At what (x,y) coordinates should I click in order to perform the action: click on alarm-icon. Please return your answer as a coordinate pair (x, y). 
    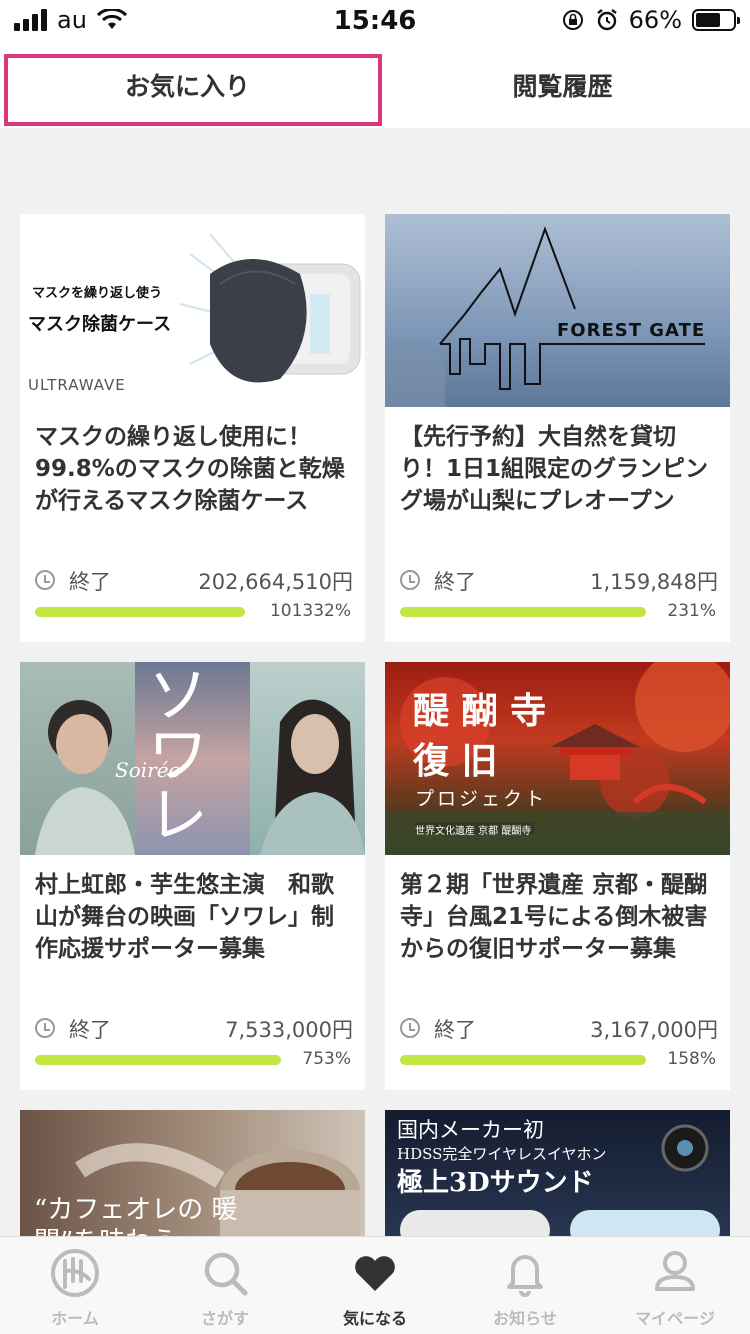
    Looking at the image, I should click on (606, 20).